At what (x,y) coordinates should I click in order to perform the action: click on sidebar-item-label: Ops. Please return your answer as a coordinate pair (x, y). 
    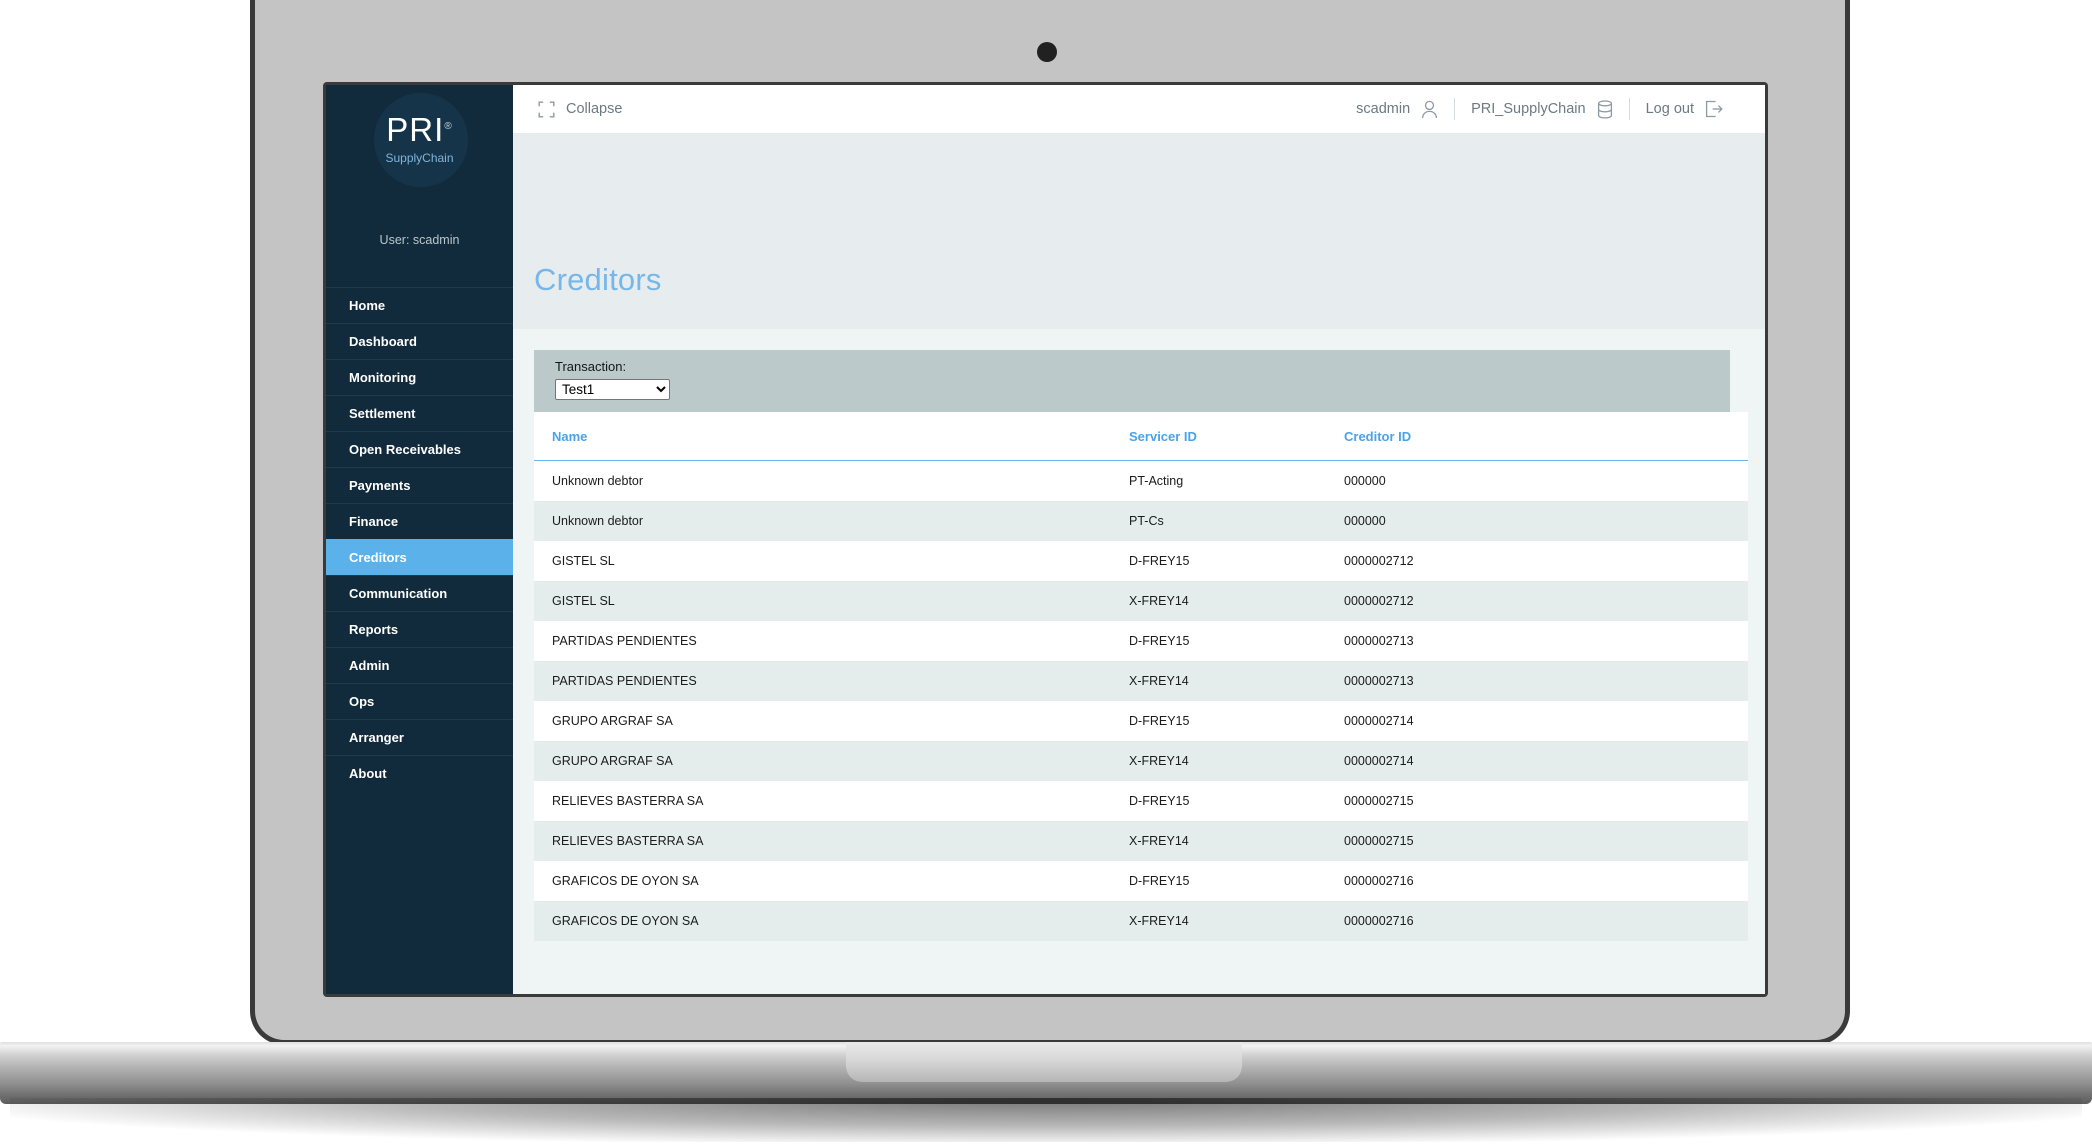
    Looking at the image, I should click on (362, 701).